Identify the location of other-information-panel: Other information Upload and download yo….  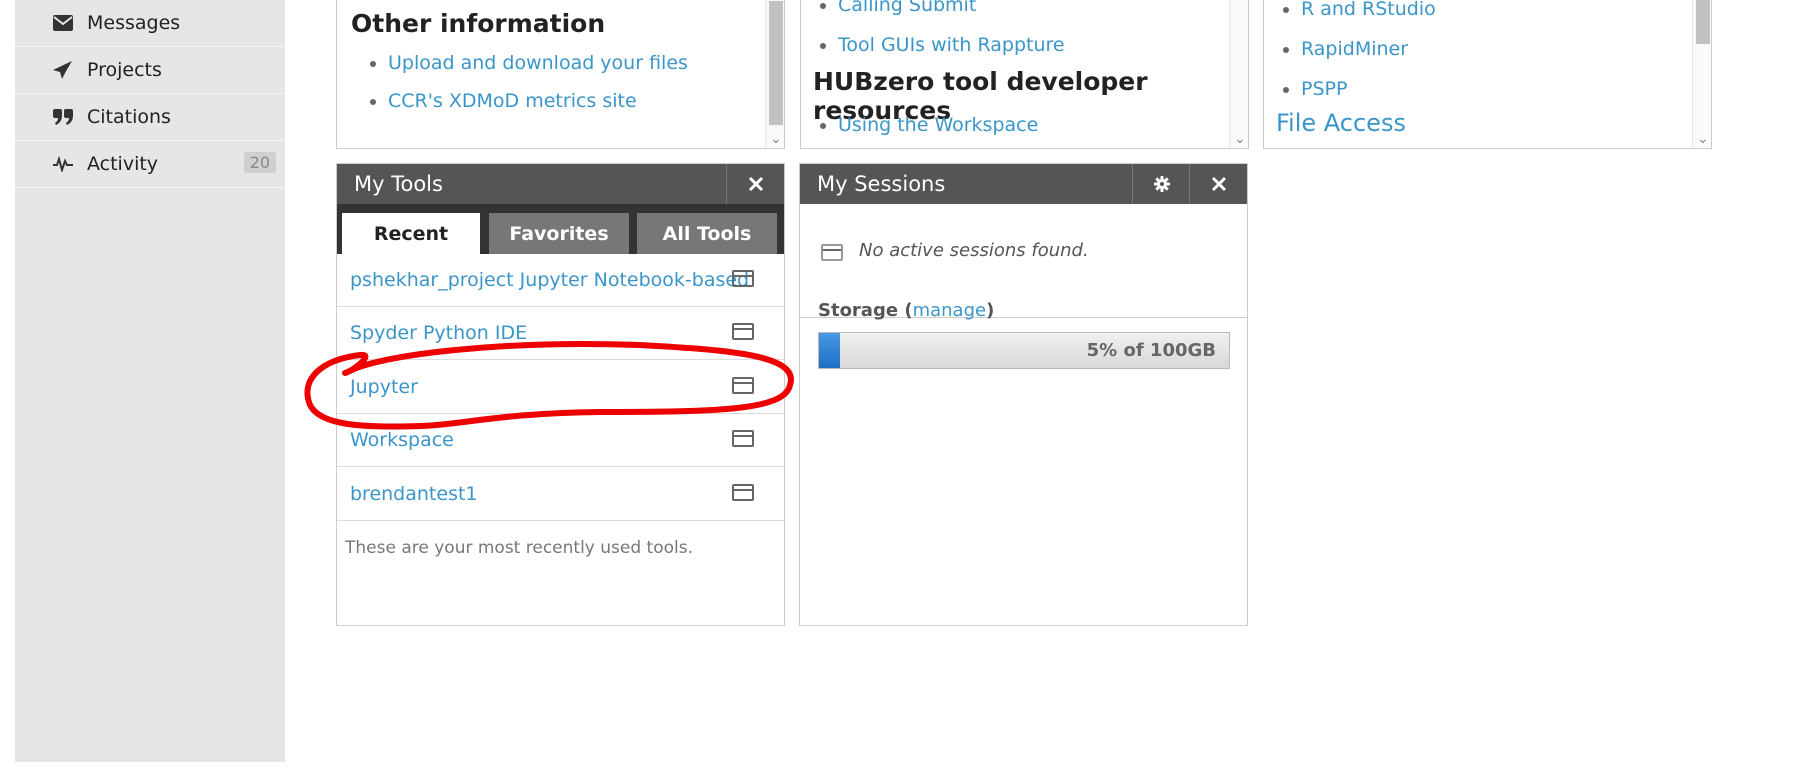
(560, 74).